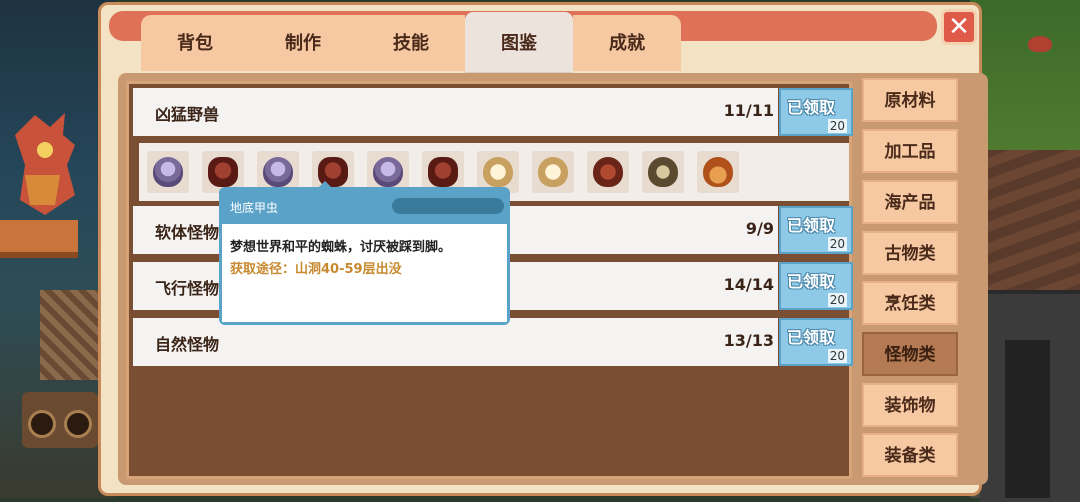 Image resolution: width=1080 pixels, height=502 pixels. What do you see at coordinates (759, 228) in the screenshot?
I see `group-count: 9/9` at bounding box center [759, 228].